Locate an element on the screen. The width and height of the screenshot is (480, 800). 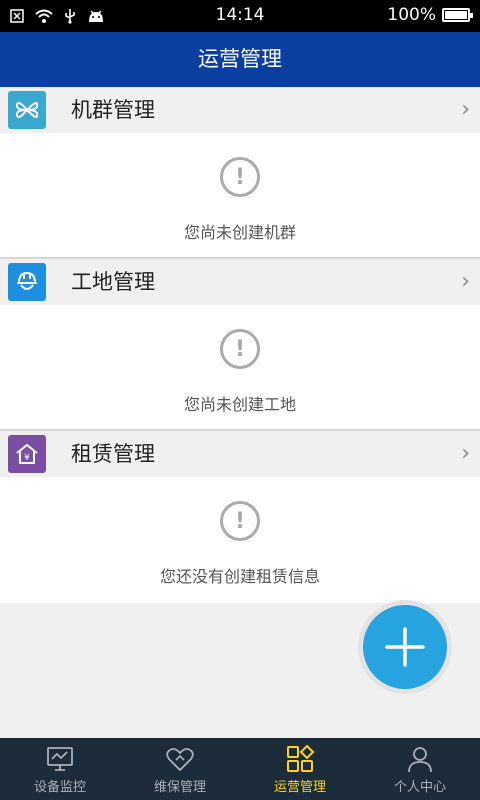
person-icon is located at coordinates (420, 760).